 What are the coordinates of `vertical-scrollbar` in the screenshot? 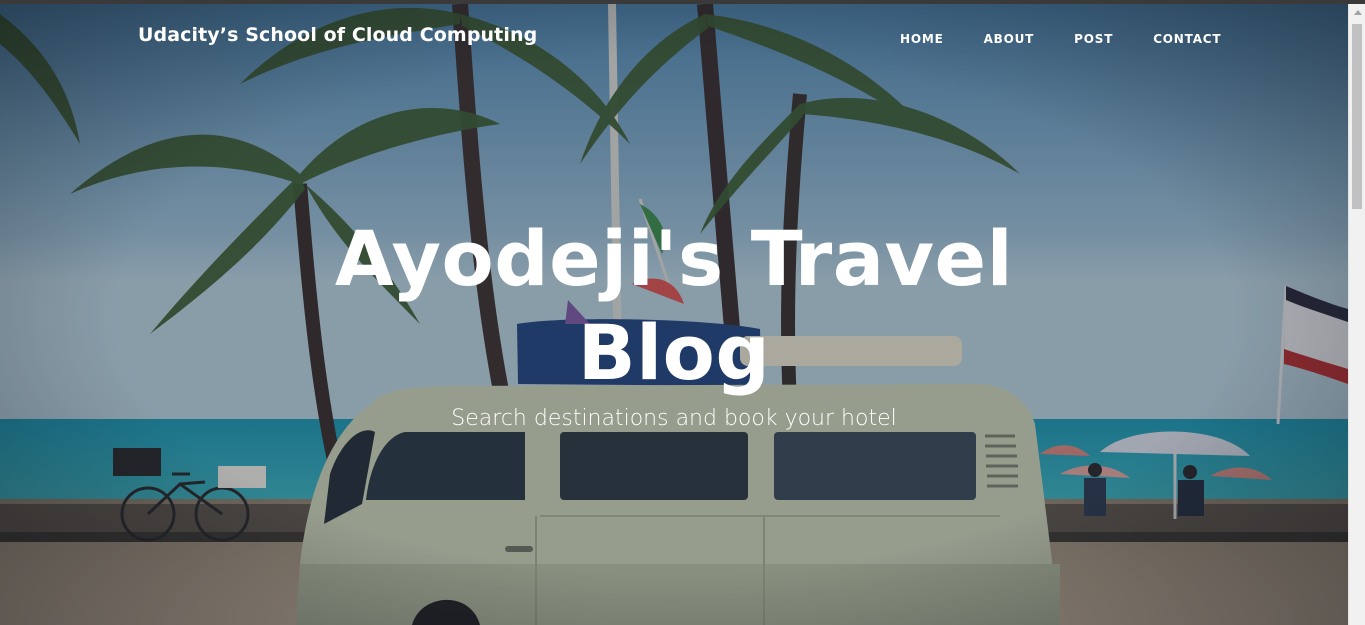 It's located at (1356, 314).